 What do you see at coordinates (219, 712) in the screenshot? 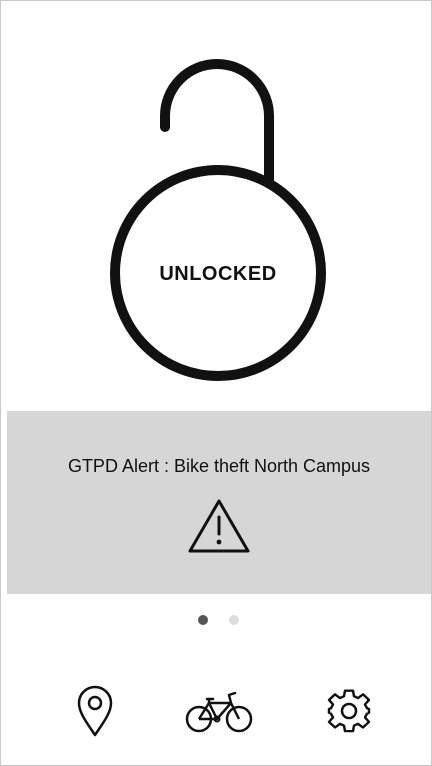
I see `bicycle-icon` at bounding box center [219, 712].